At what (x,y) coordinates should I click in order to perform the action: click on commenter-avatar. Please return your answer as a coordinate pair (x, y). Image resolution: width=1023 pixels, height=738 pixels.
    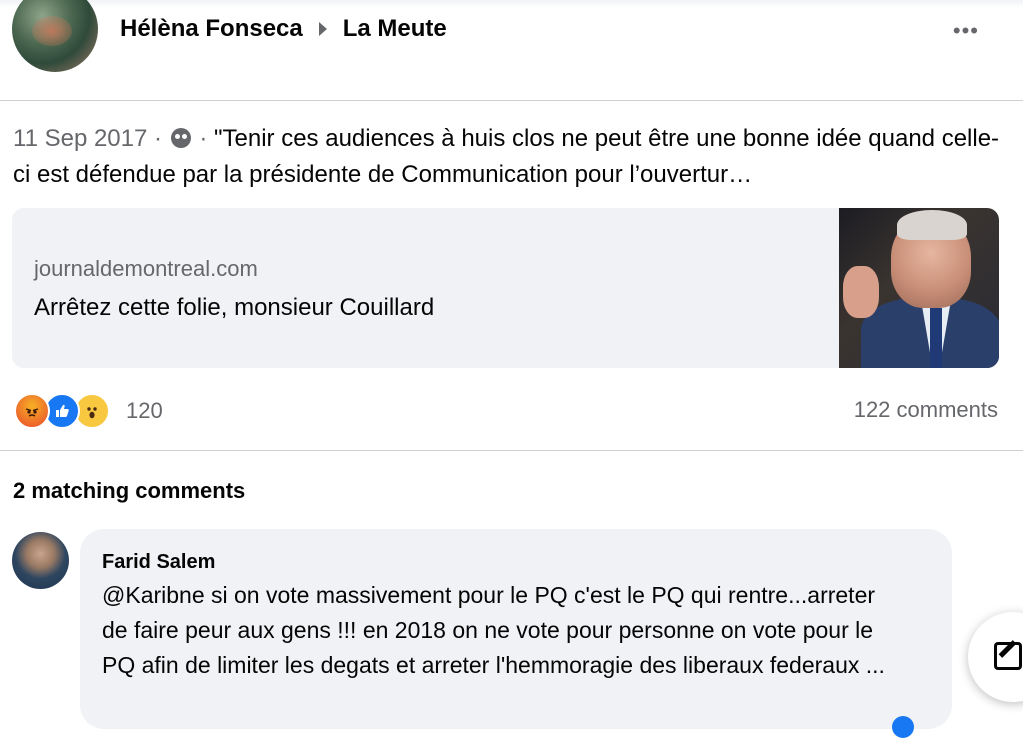
    Looking at the image, I should click on (40, 560).